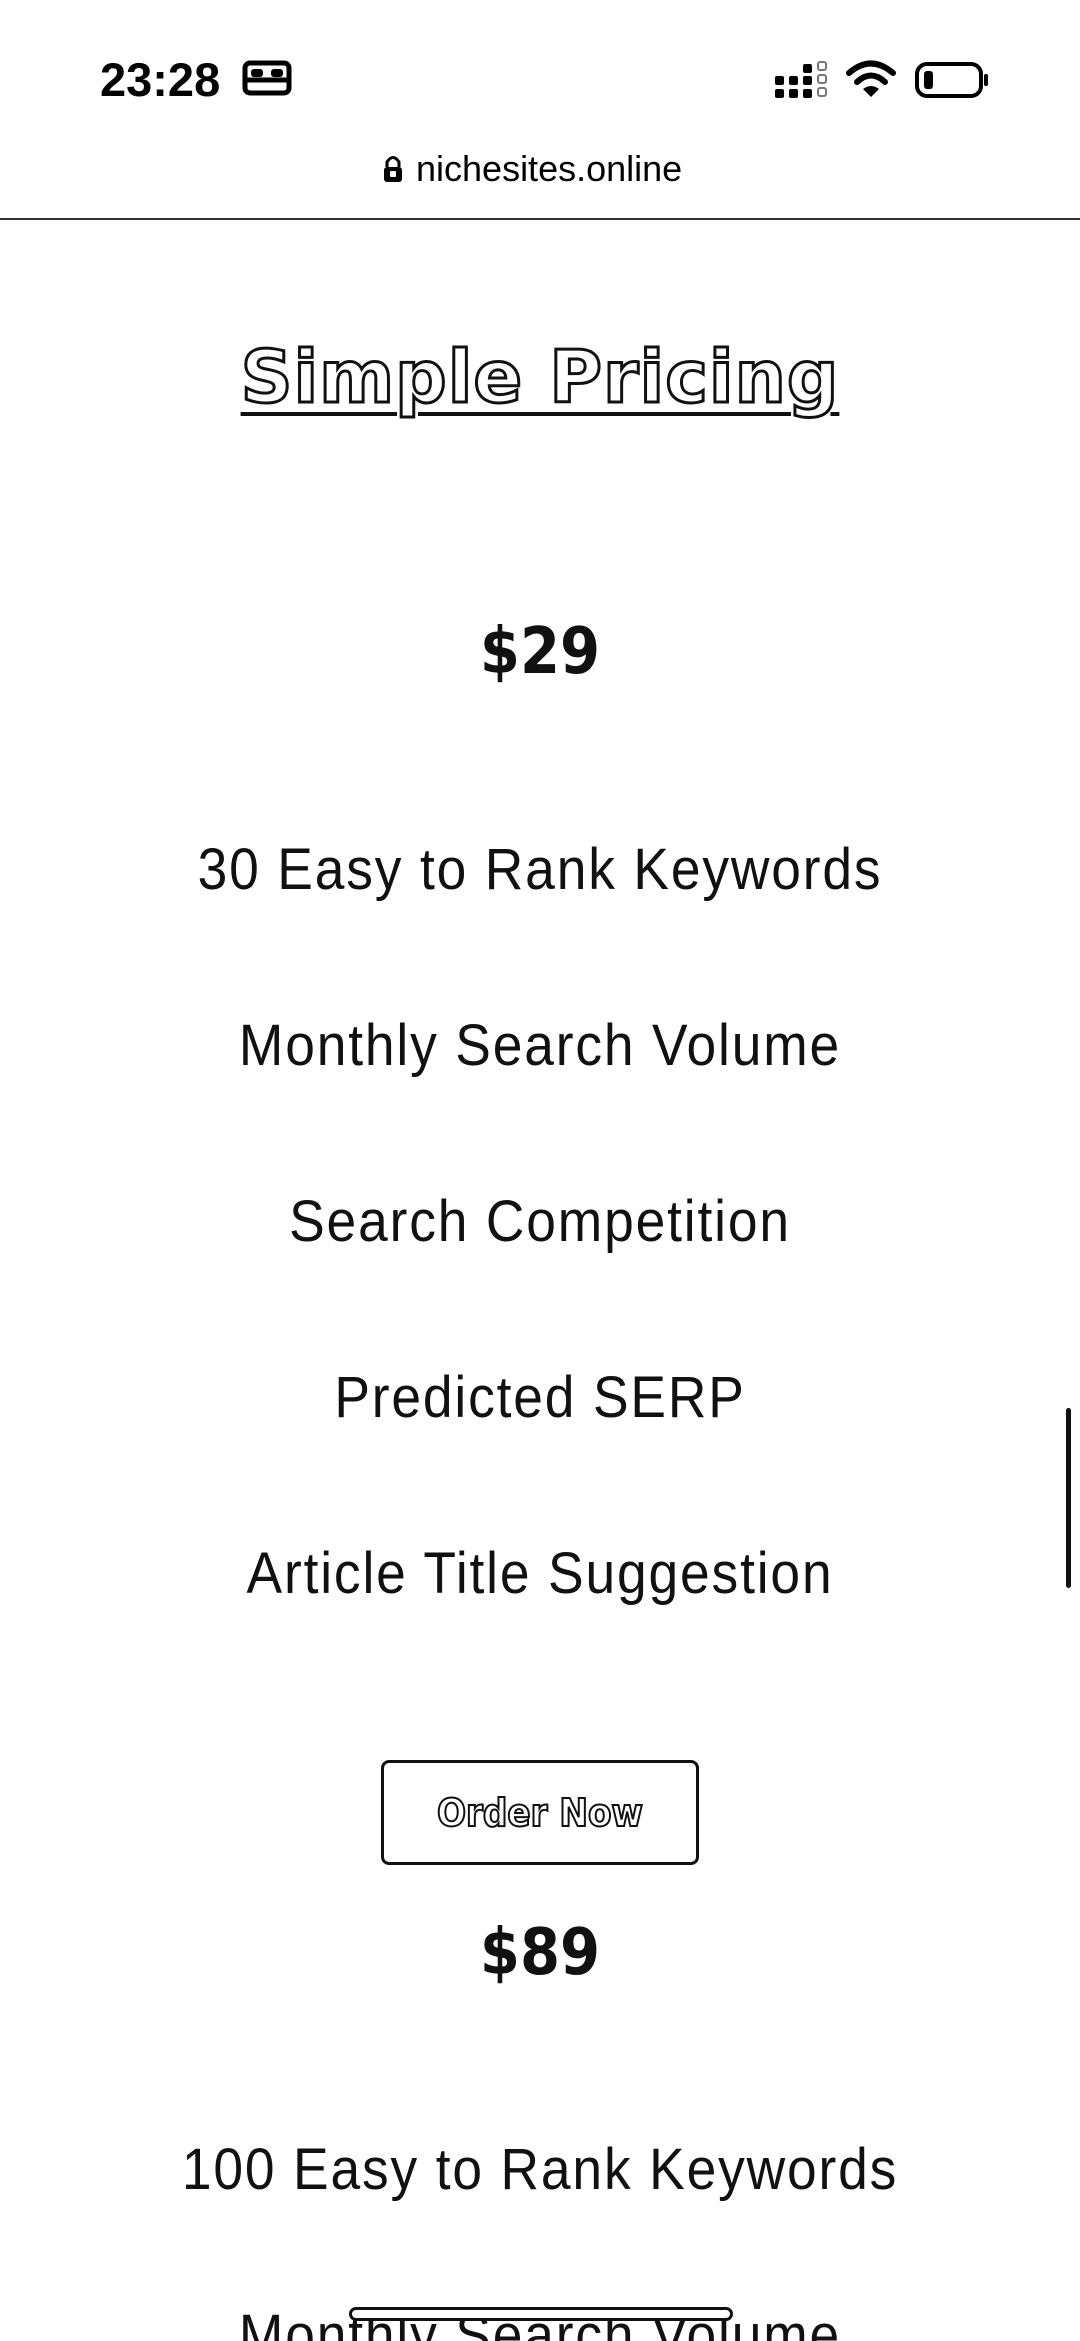  I want to click on url-text: nichesites.online, so click(549, 169).